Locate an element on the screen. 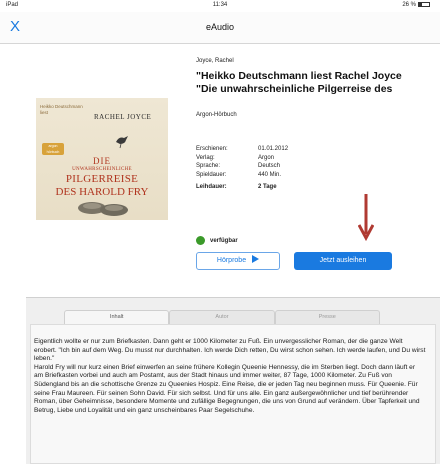 The height and width of the screenshot is (464, 440). book-title-line: "Die unwahrscheinliche Pilgerreise des is located at coordinates (294, 89).